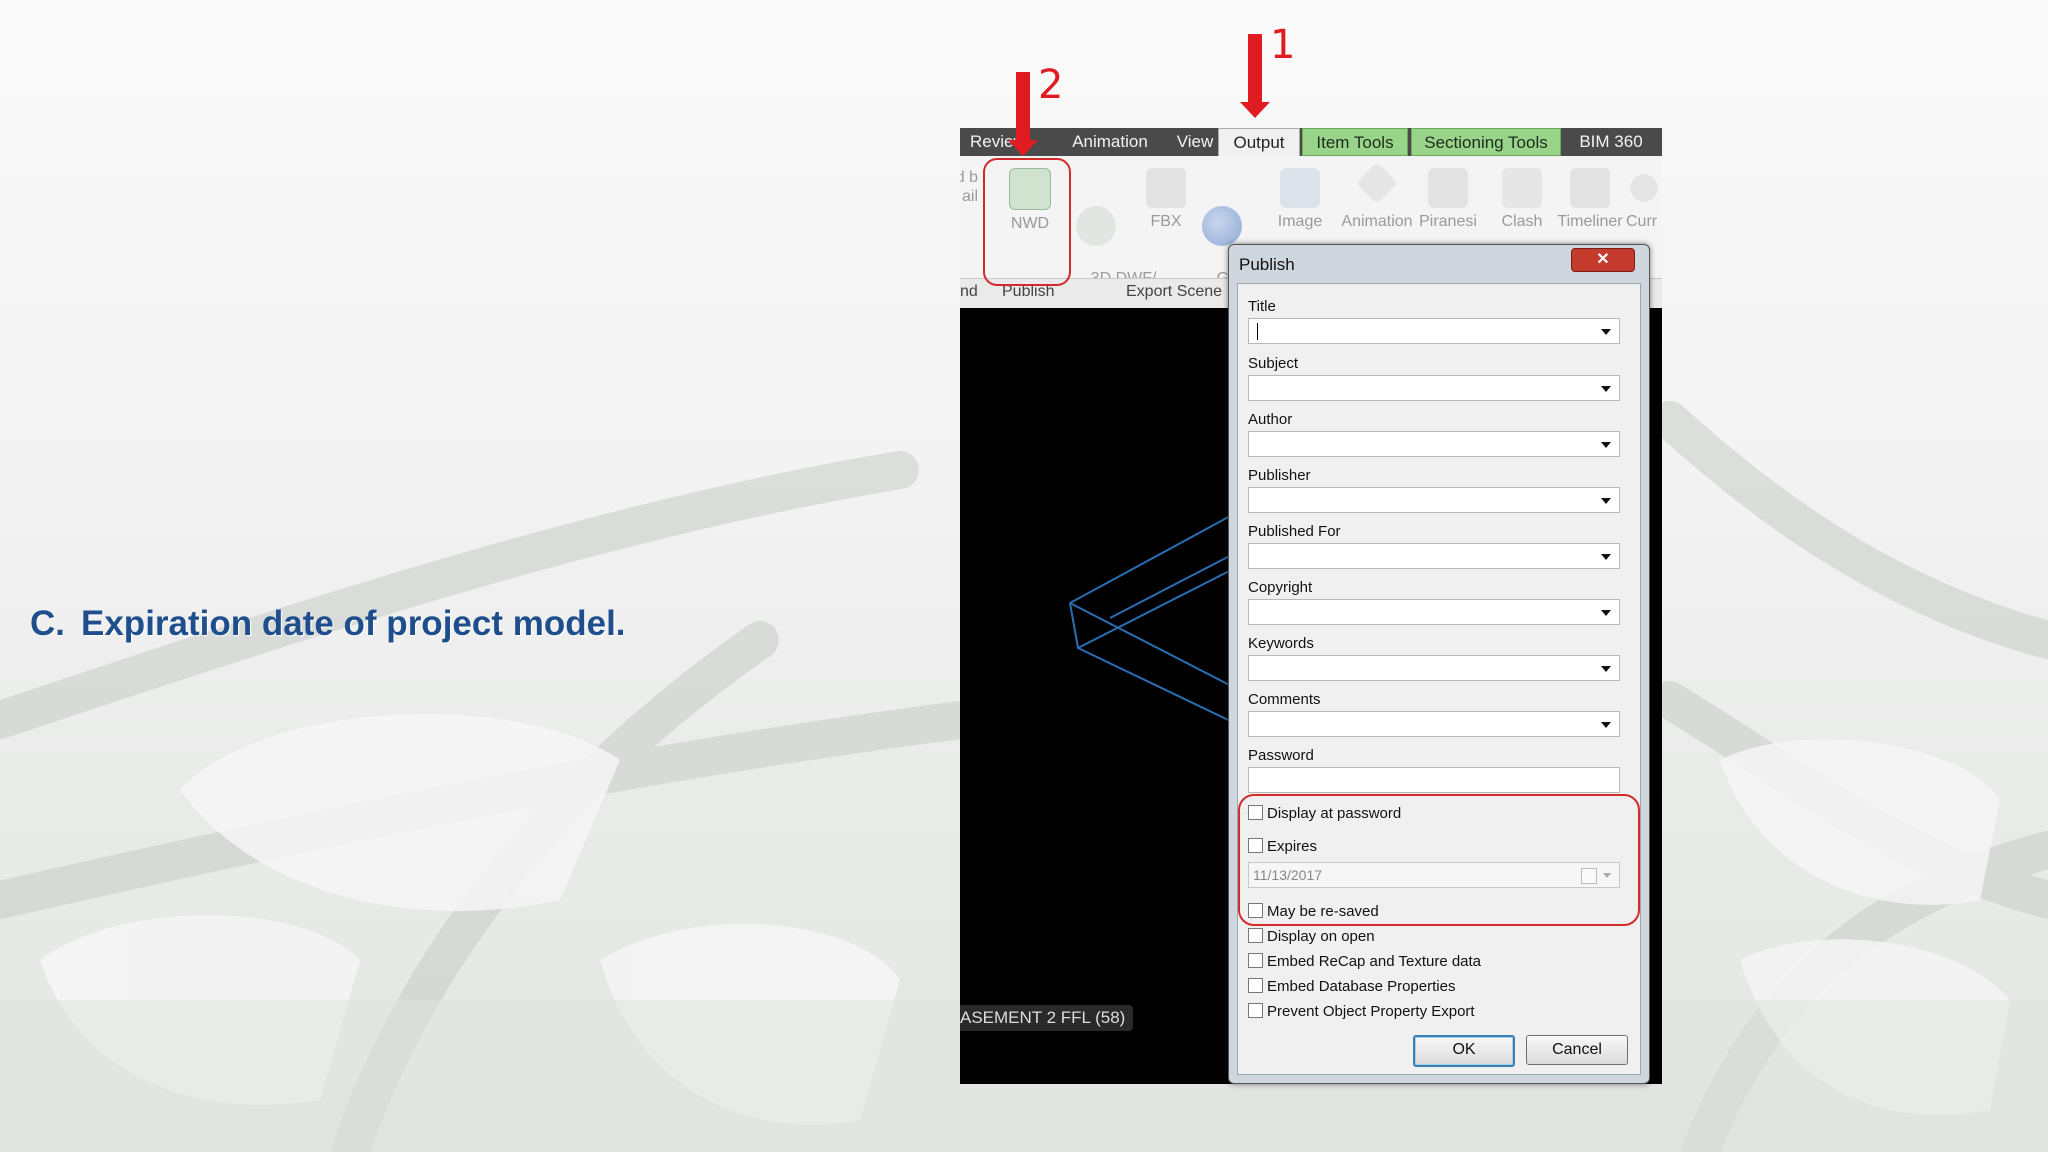  Describe the element at coordinates (1371, 1011) in the screenshot. I see `prevent-export-label: Prevent Object Property Export` at that location.